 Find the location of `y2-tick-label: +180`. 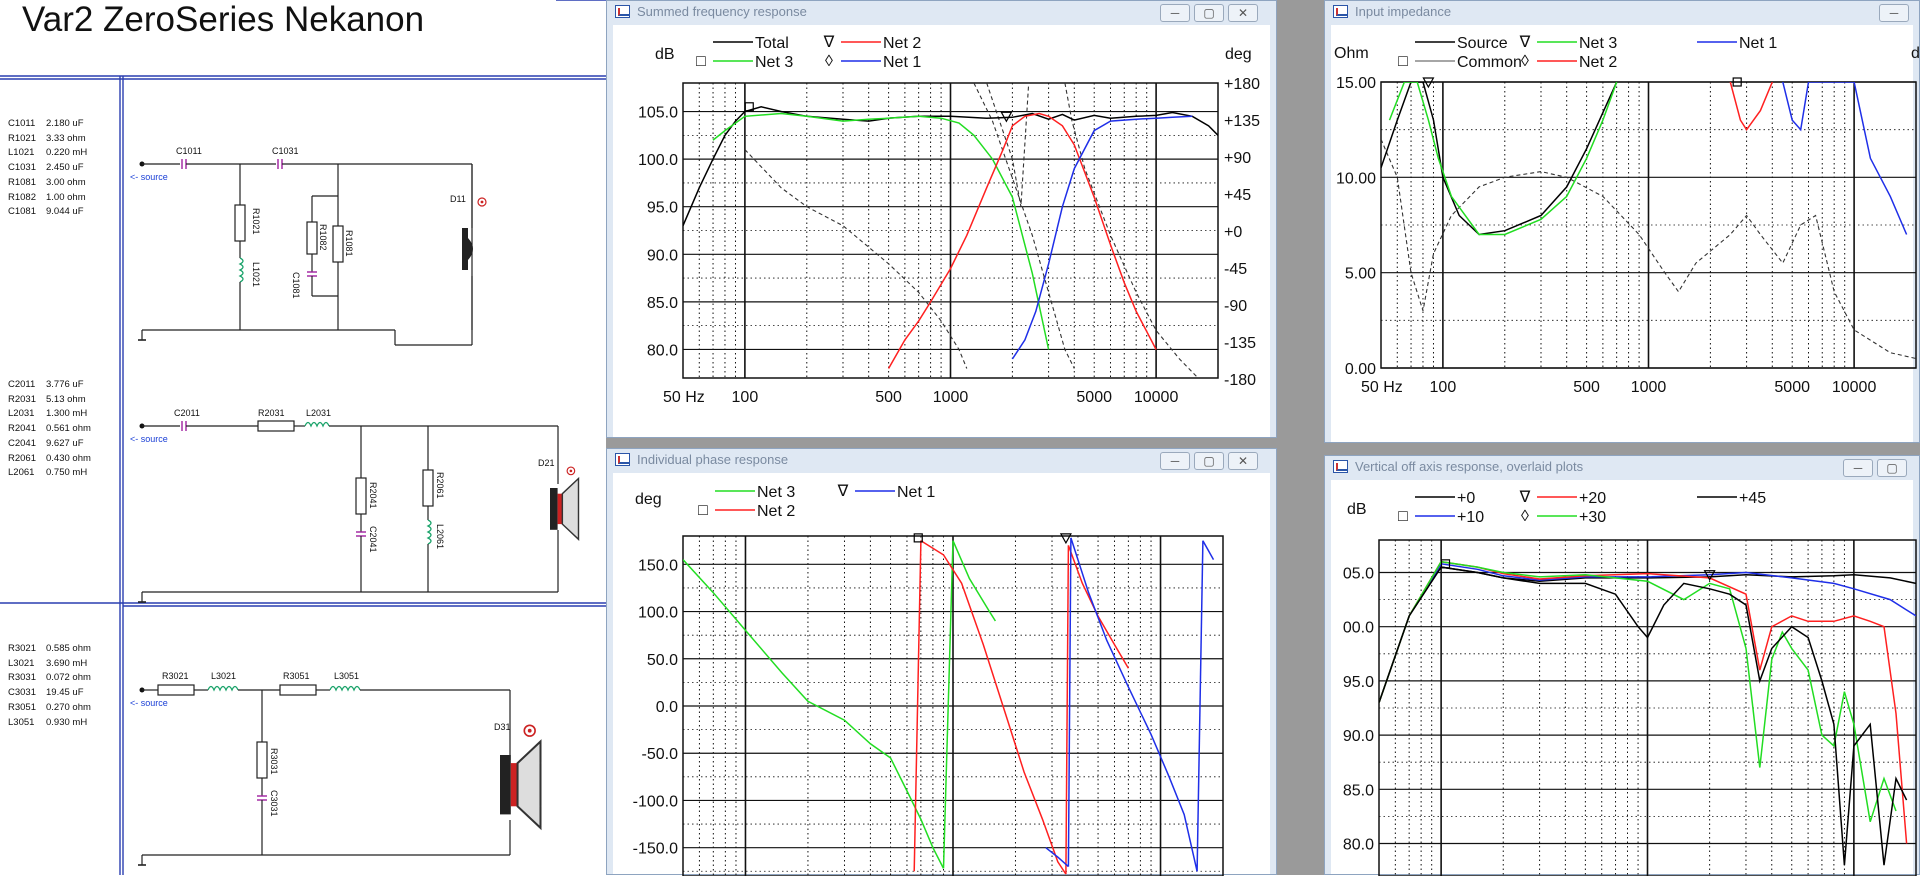

y2-tick-label: +180 is located at coordinates (1242, 84).